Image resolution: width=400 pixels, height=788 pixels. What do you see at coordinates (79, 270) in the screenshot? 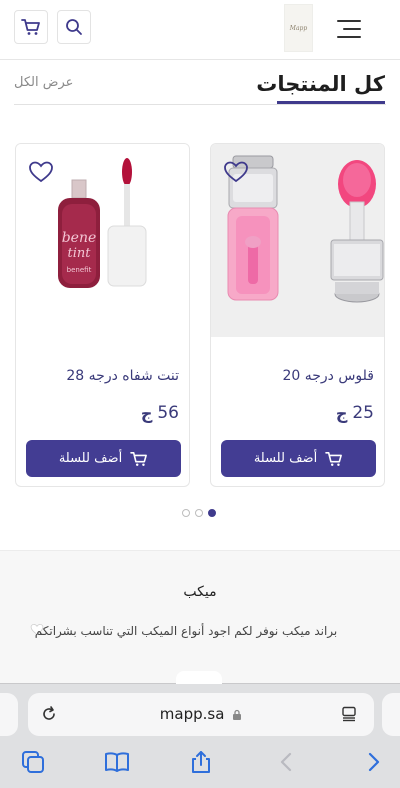
I see `svg-text: benefit` at bounding box center [79, 270].